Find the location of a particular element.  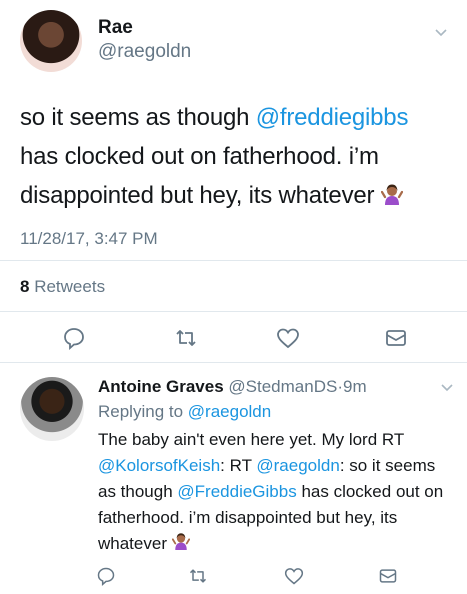

mention-link: @FreddieGibbs is located at coordinates (236, 491).